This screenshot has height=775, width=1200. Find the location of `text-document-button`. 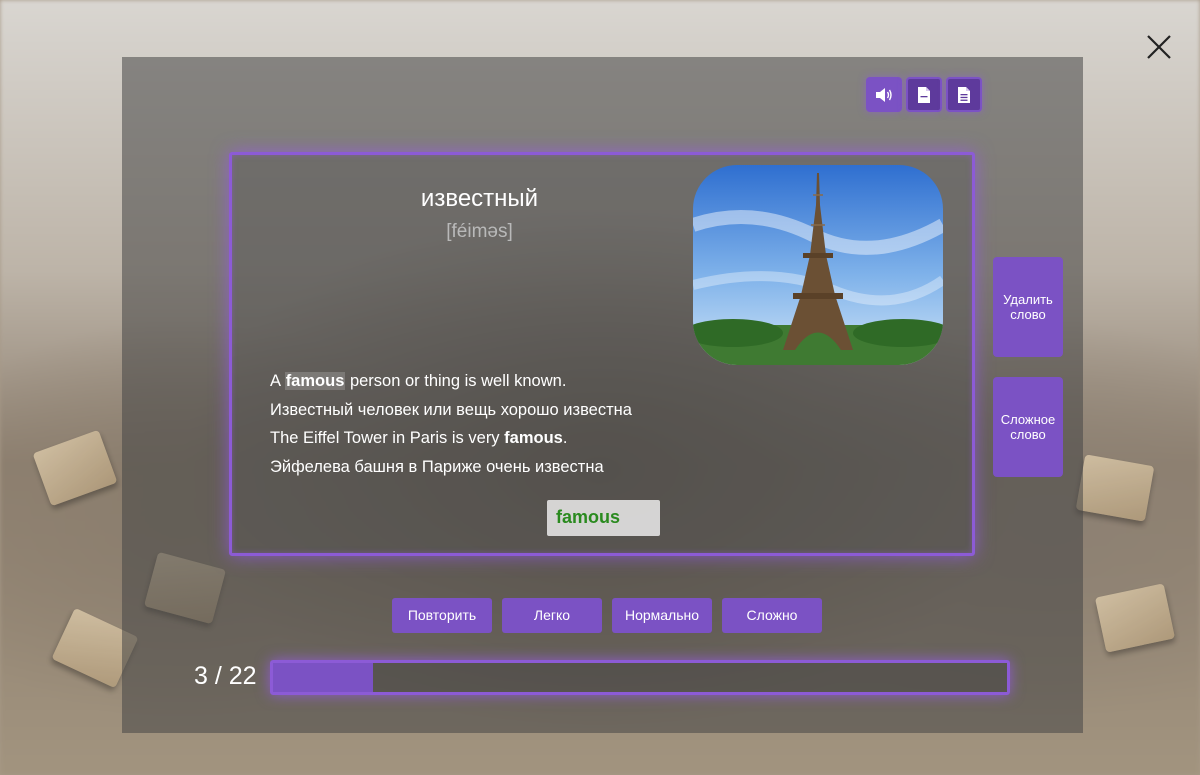

text-document-button is located at coordinates (964, 94).